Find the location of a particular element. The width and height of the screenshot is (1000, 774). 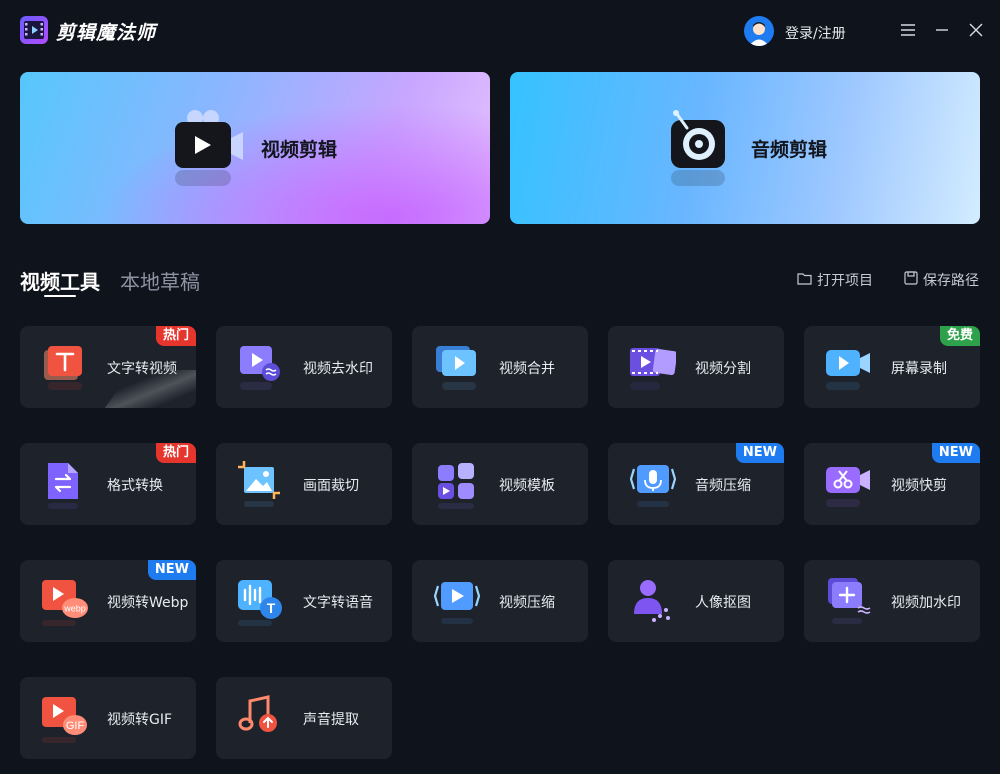

folder-icon is located at coordinates (804, 280).